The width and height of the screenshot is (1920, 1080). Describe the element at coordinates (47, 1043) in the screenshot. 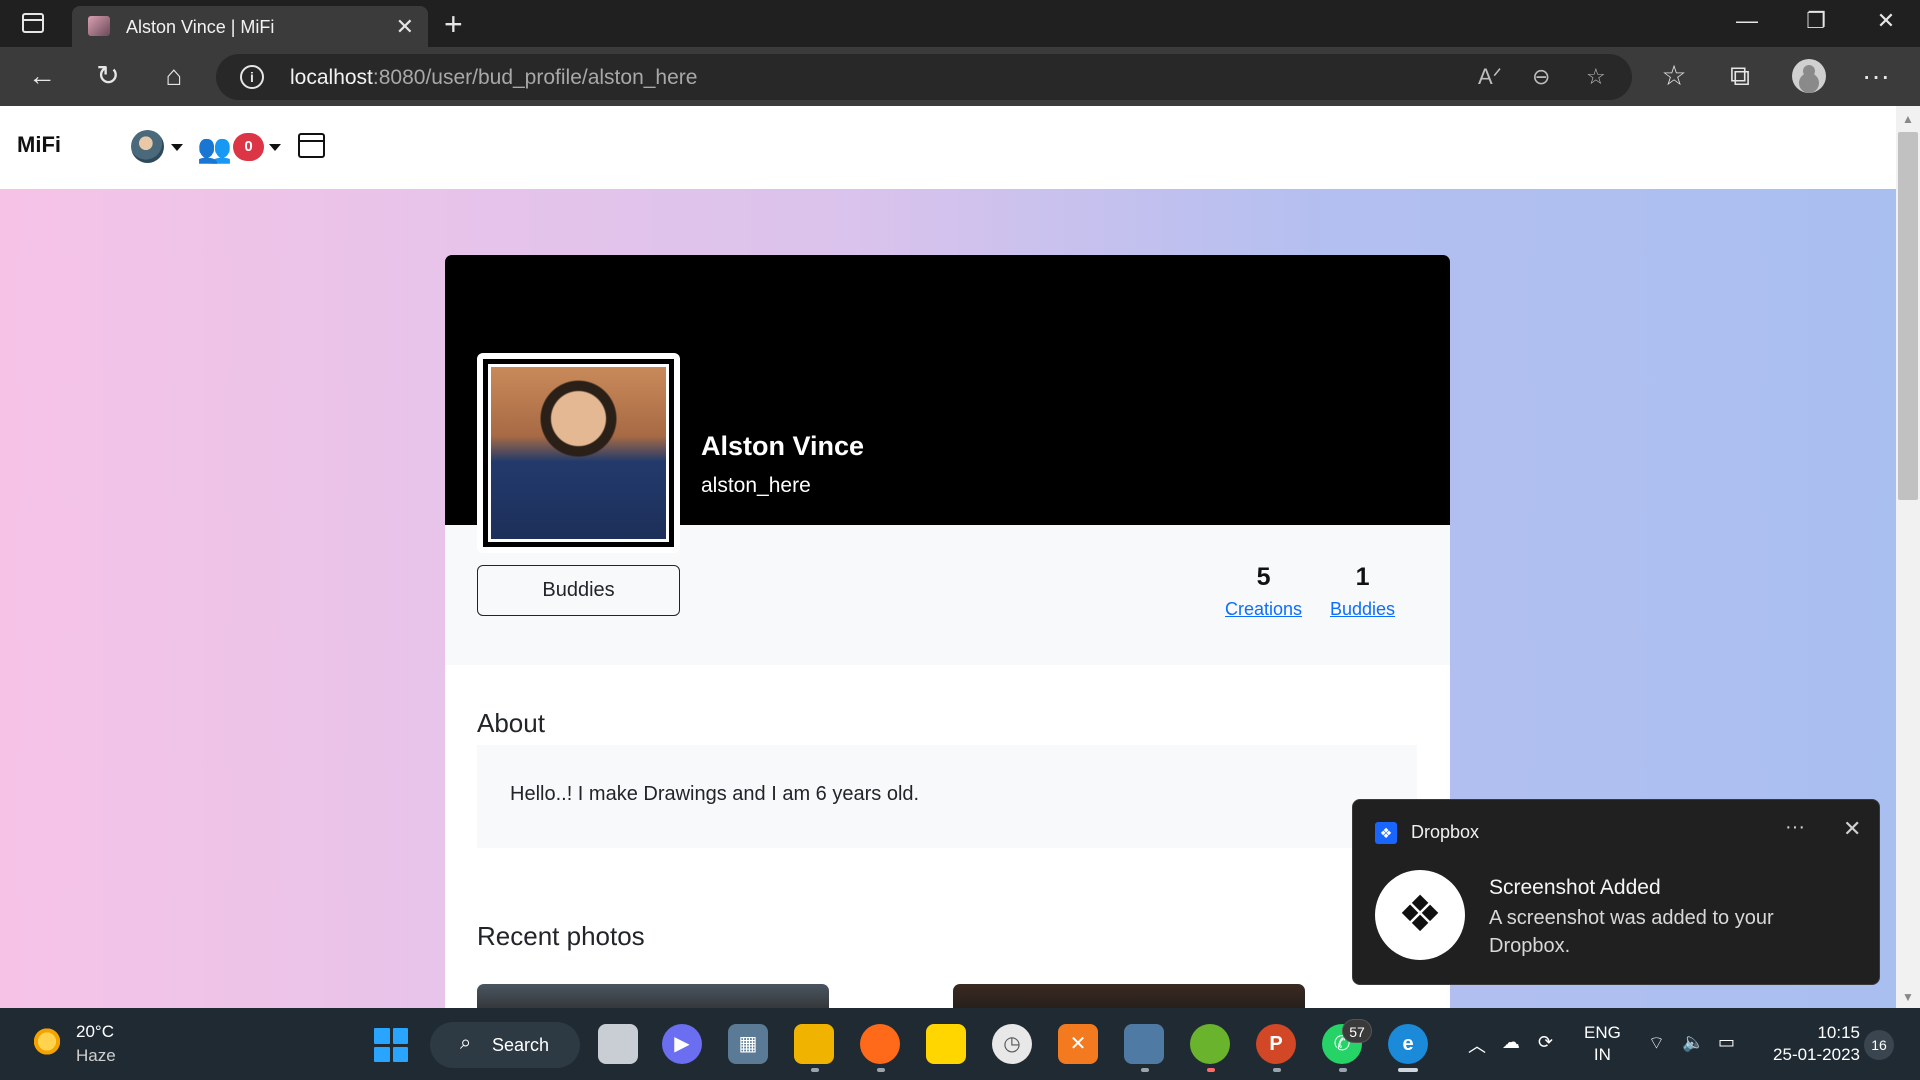

I see `weather-haze-icon` at that location.